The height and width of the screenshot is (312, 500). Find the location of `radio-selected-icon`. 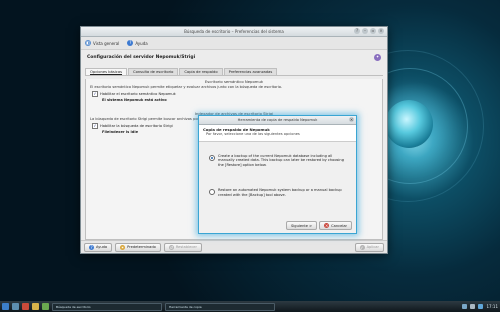

radio-selected-icon is located at coordinates (212, 158).